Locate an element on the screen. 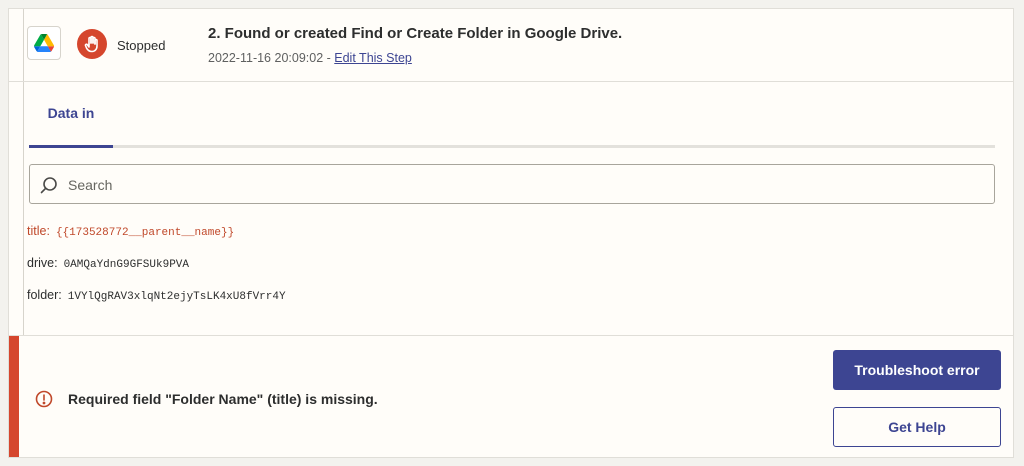 This screenshot has width=1024, height=466. field-key: title: is located at coordinates (38, 231).